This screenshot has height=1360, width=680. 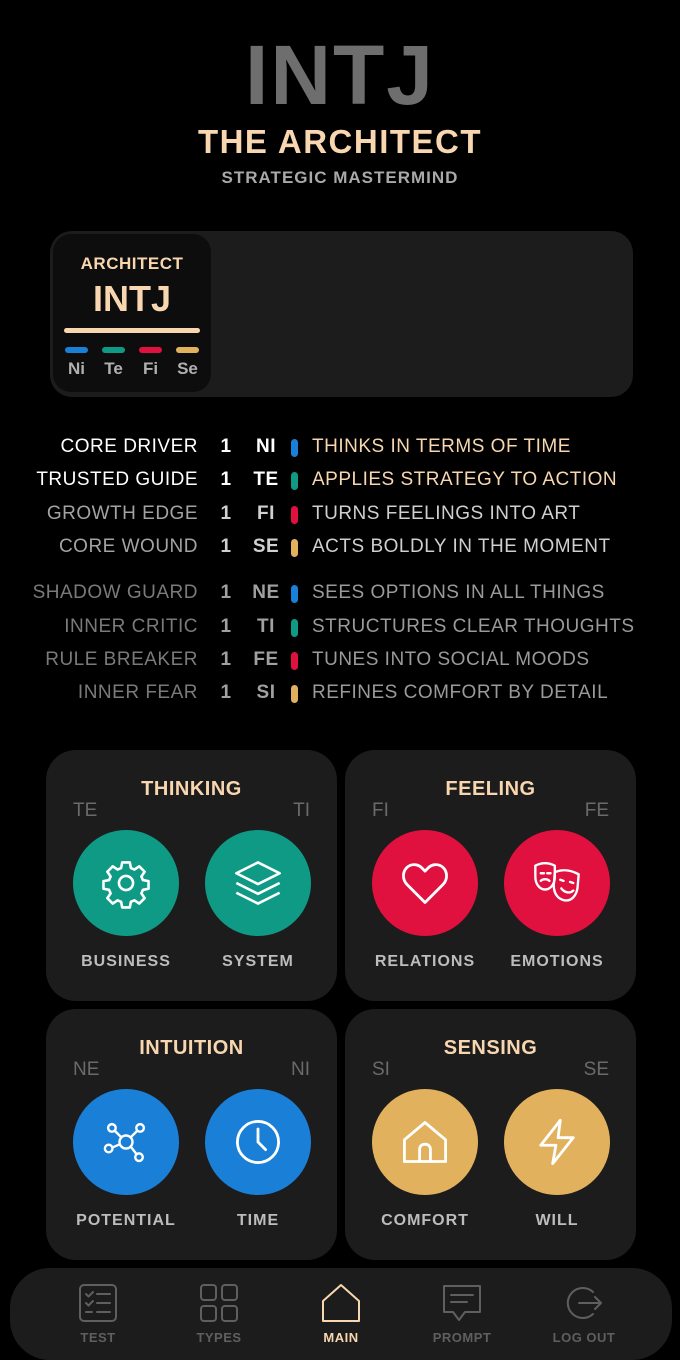 I want to click on role-description: TURNS FEELINGS INTO ART, so click(x=446, y=513).